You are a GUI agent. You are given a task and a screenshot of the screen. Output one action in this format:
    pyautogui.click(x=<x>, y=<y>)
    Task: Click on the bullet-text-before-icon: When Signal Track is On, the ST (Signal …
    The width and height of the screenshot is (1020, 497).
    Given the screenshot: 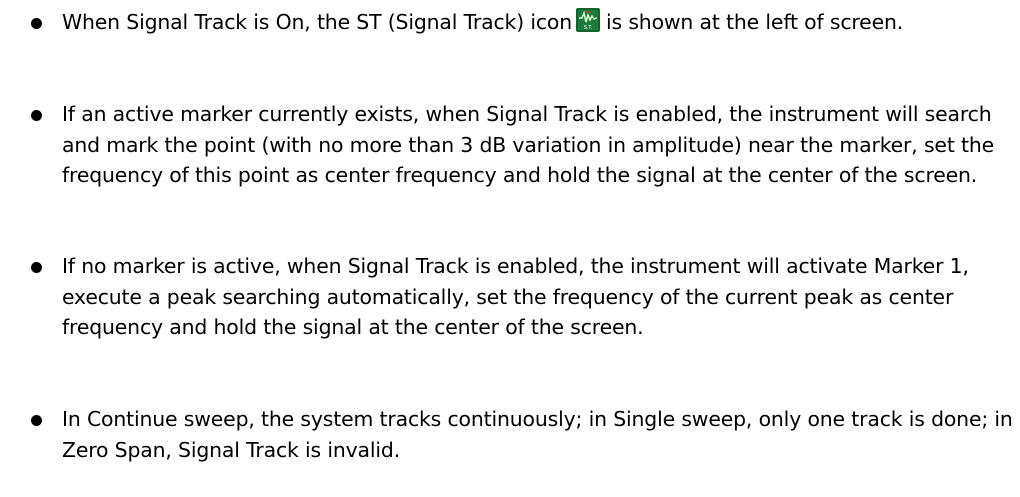 What is the action you would take?
    pyautogui.click(x=317, y=22)
    